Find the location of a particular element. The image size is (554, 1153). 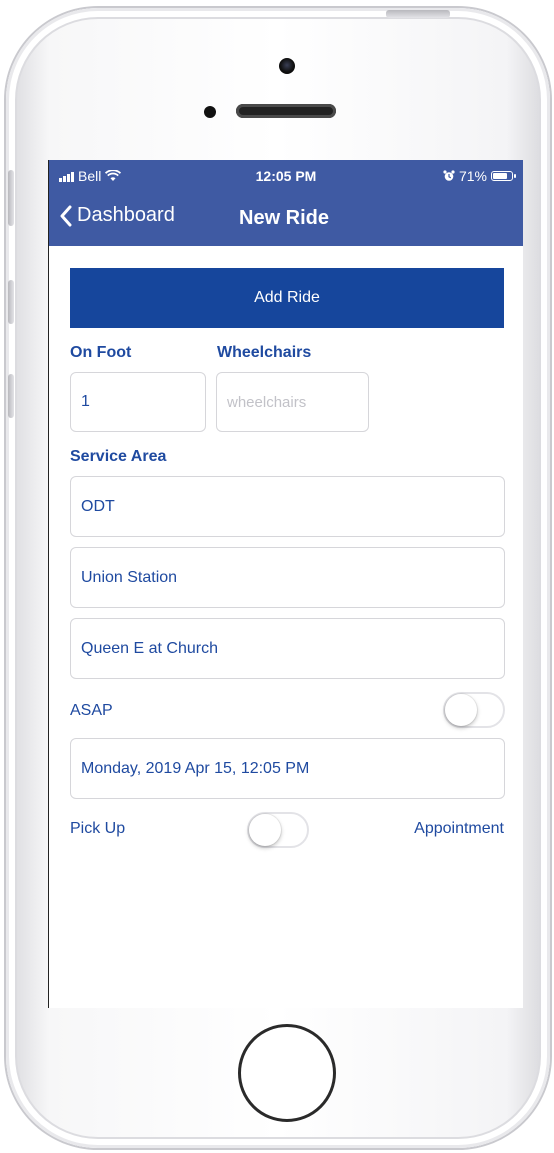

alarm-icon is located at coordinates (449, 175).